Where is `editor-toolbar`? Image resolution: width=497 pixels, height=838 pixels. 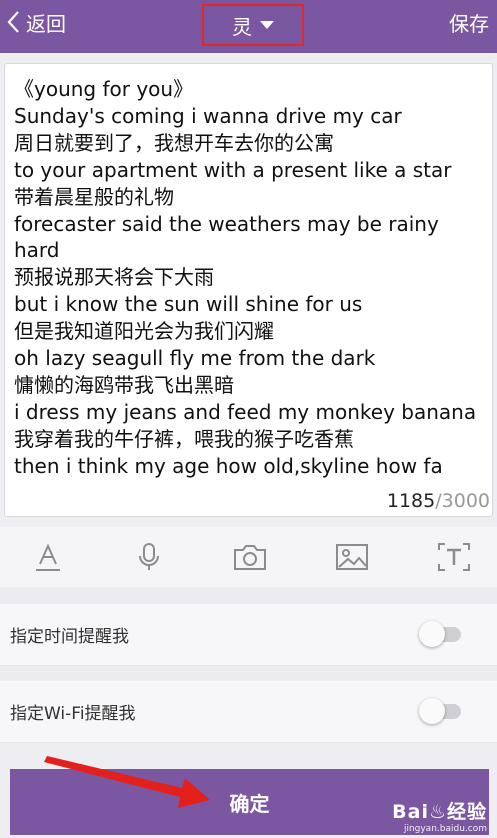 editor-toolbar is located at coordinates (248, 557).